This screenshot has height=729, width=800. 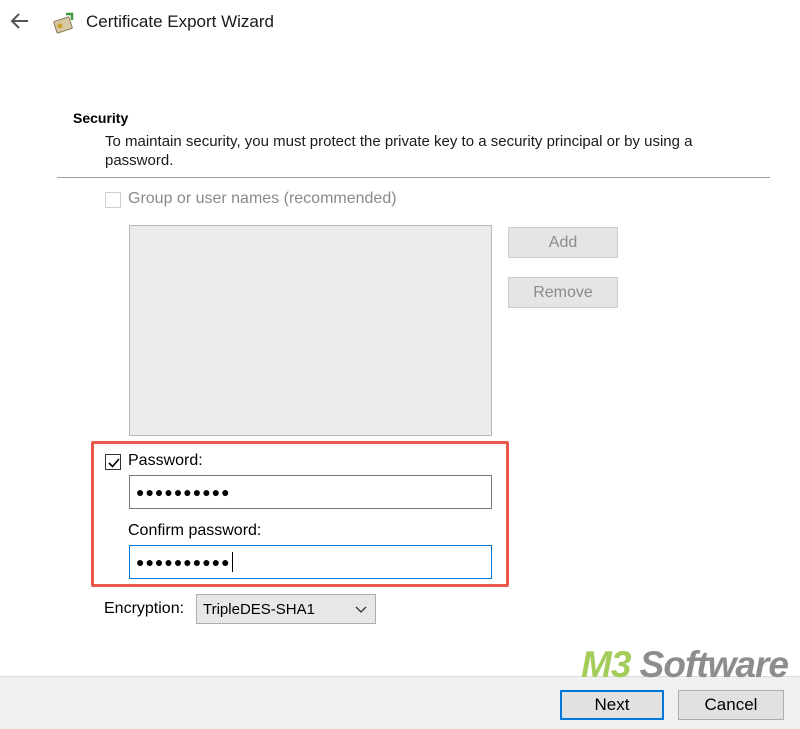 I want to click on password-label: Password:, so click(x=165, y=460).